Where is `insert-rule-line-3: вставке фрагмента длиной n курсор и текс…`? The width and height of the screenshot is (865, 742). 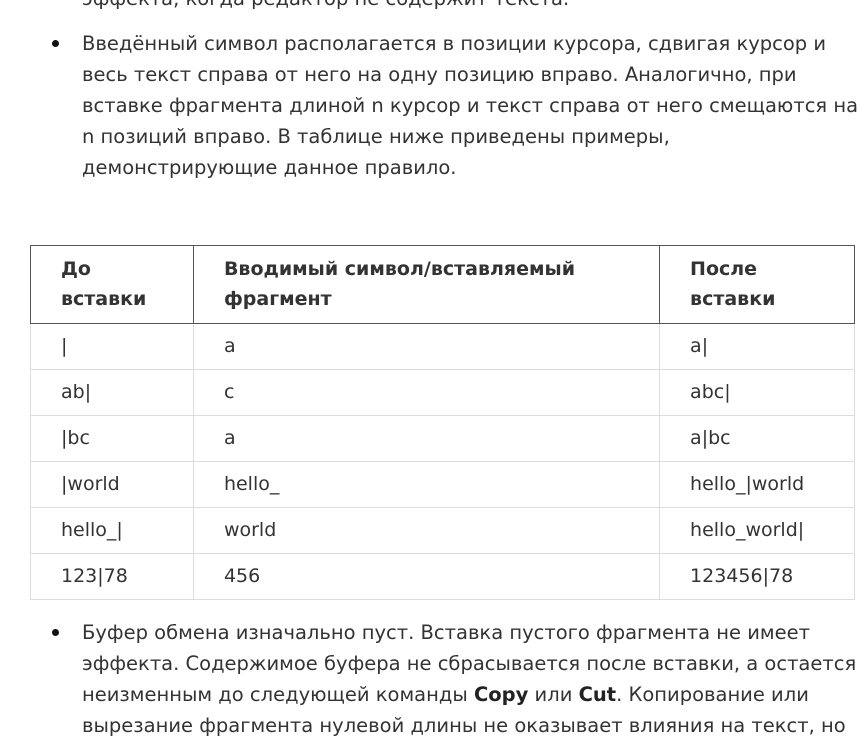
insert-rule-line-3: вставке фрагмента длиной n курсор и текс… is located at coordinates (470, 105).